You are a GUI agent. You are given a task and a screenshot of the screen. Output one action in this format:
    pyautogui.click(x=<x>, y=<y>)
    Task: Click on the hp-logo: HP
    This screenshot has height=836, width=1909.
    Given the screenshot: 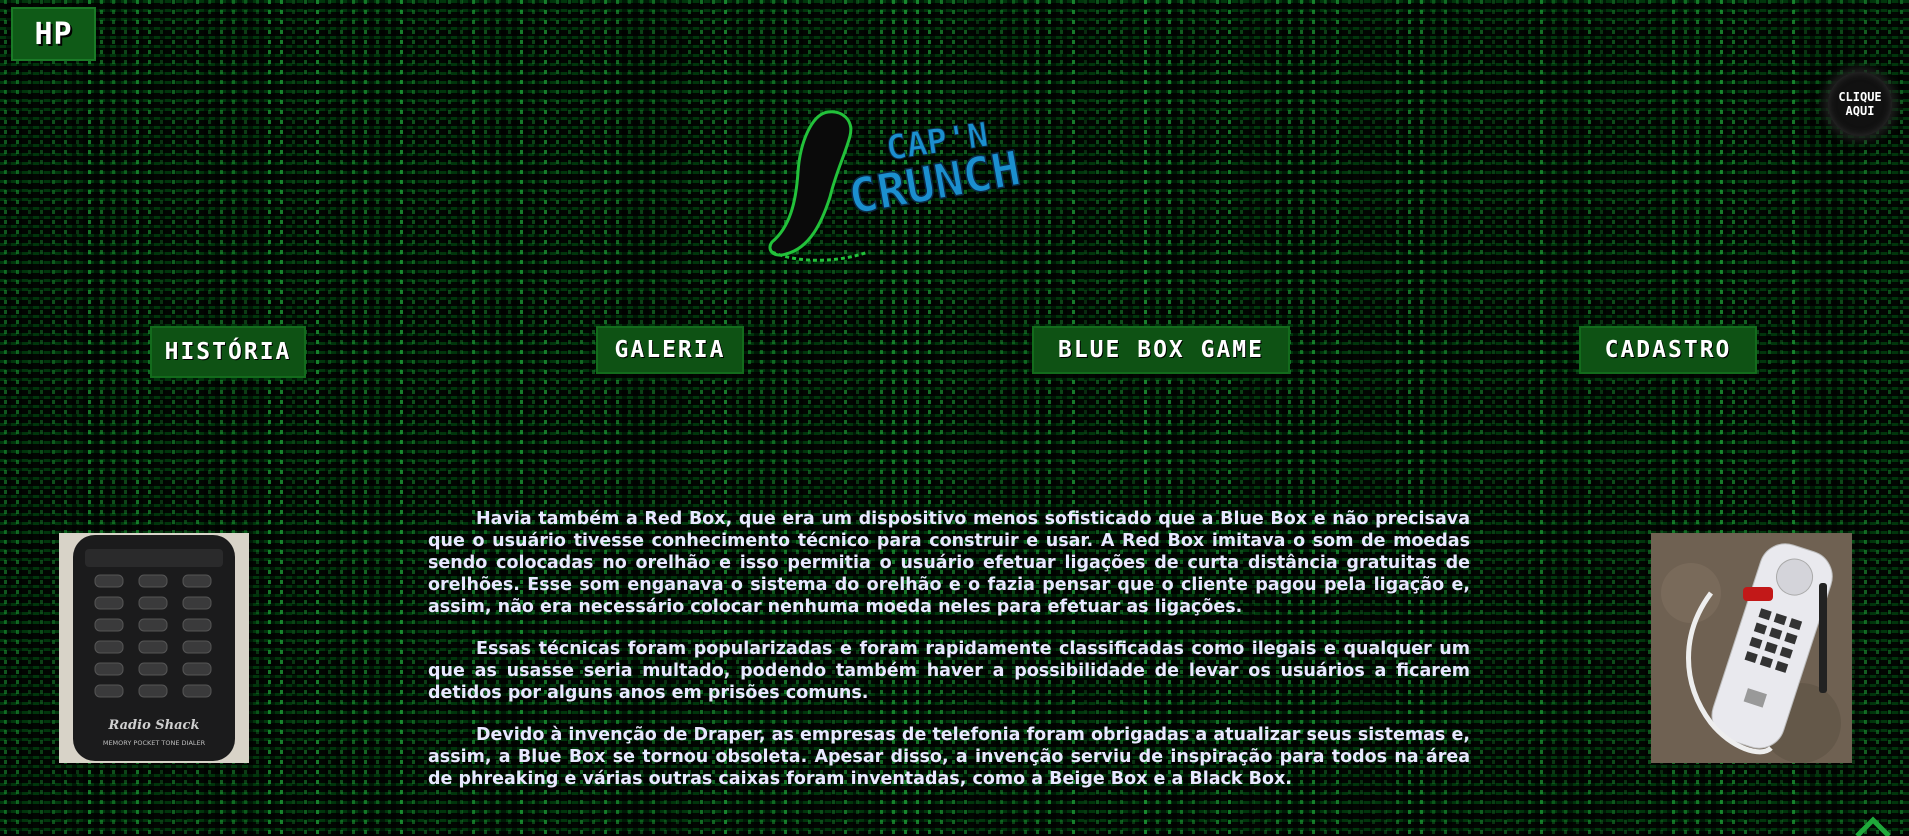 What is the action you would take?
    pyautogui.click(x=53, y=34)
    